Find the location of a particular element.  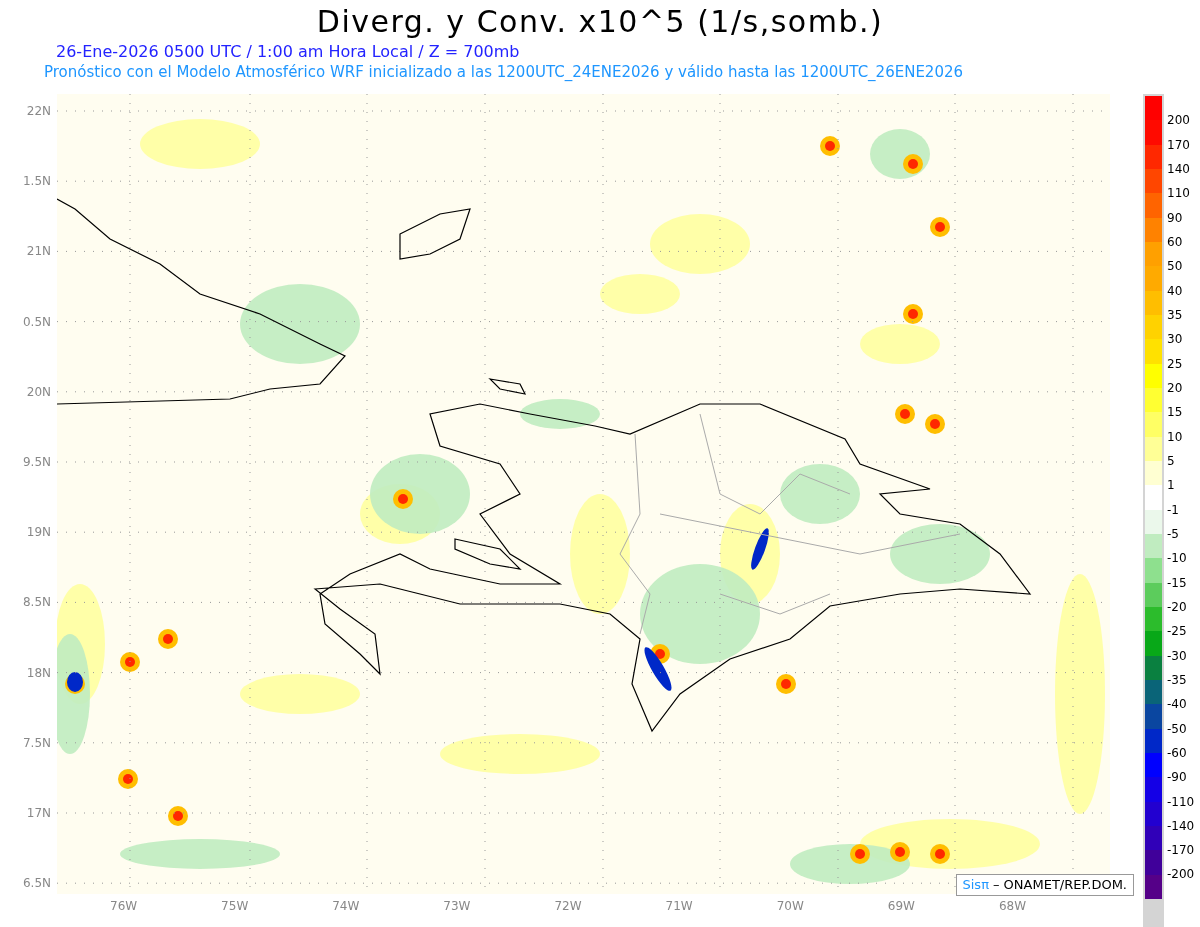

chart-title: Diverg. y Conv. x10^5 (1/s,somb.) is located at coordinates (600, 22).